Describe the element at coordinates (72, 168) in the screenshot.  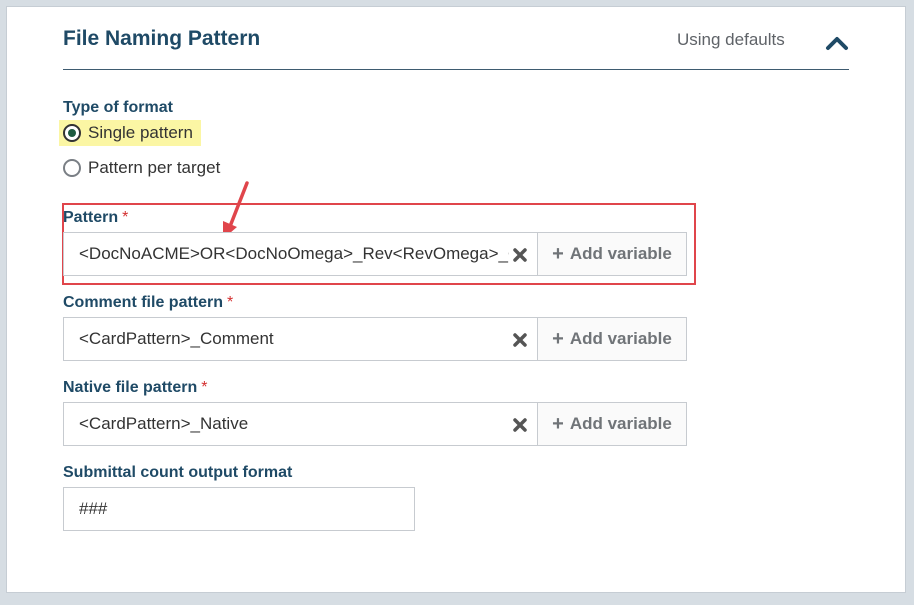
I see `radio-unchecked-icon` at that location.